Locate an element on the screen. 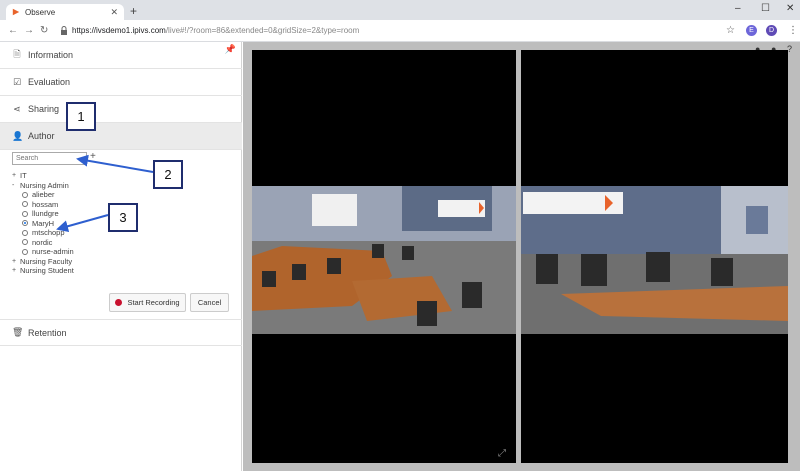 This screenshot has height=471, width=800. tree-group-label: Nursing Faculty is located at coordinates (46, 261).